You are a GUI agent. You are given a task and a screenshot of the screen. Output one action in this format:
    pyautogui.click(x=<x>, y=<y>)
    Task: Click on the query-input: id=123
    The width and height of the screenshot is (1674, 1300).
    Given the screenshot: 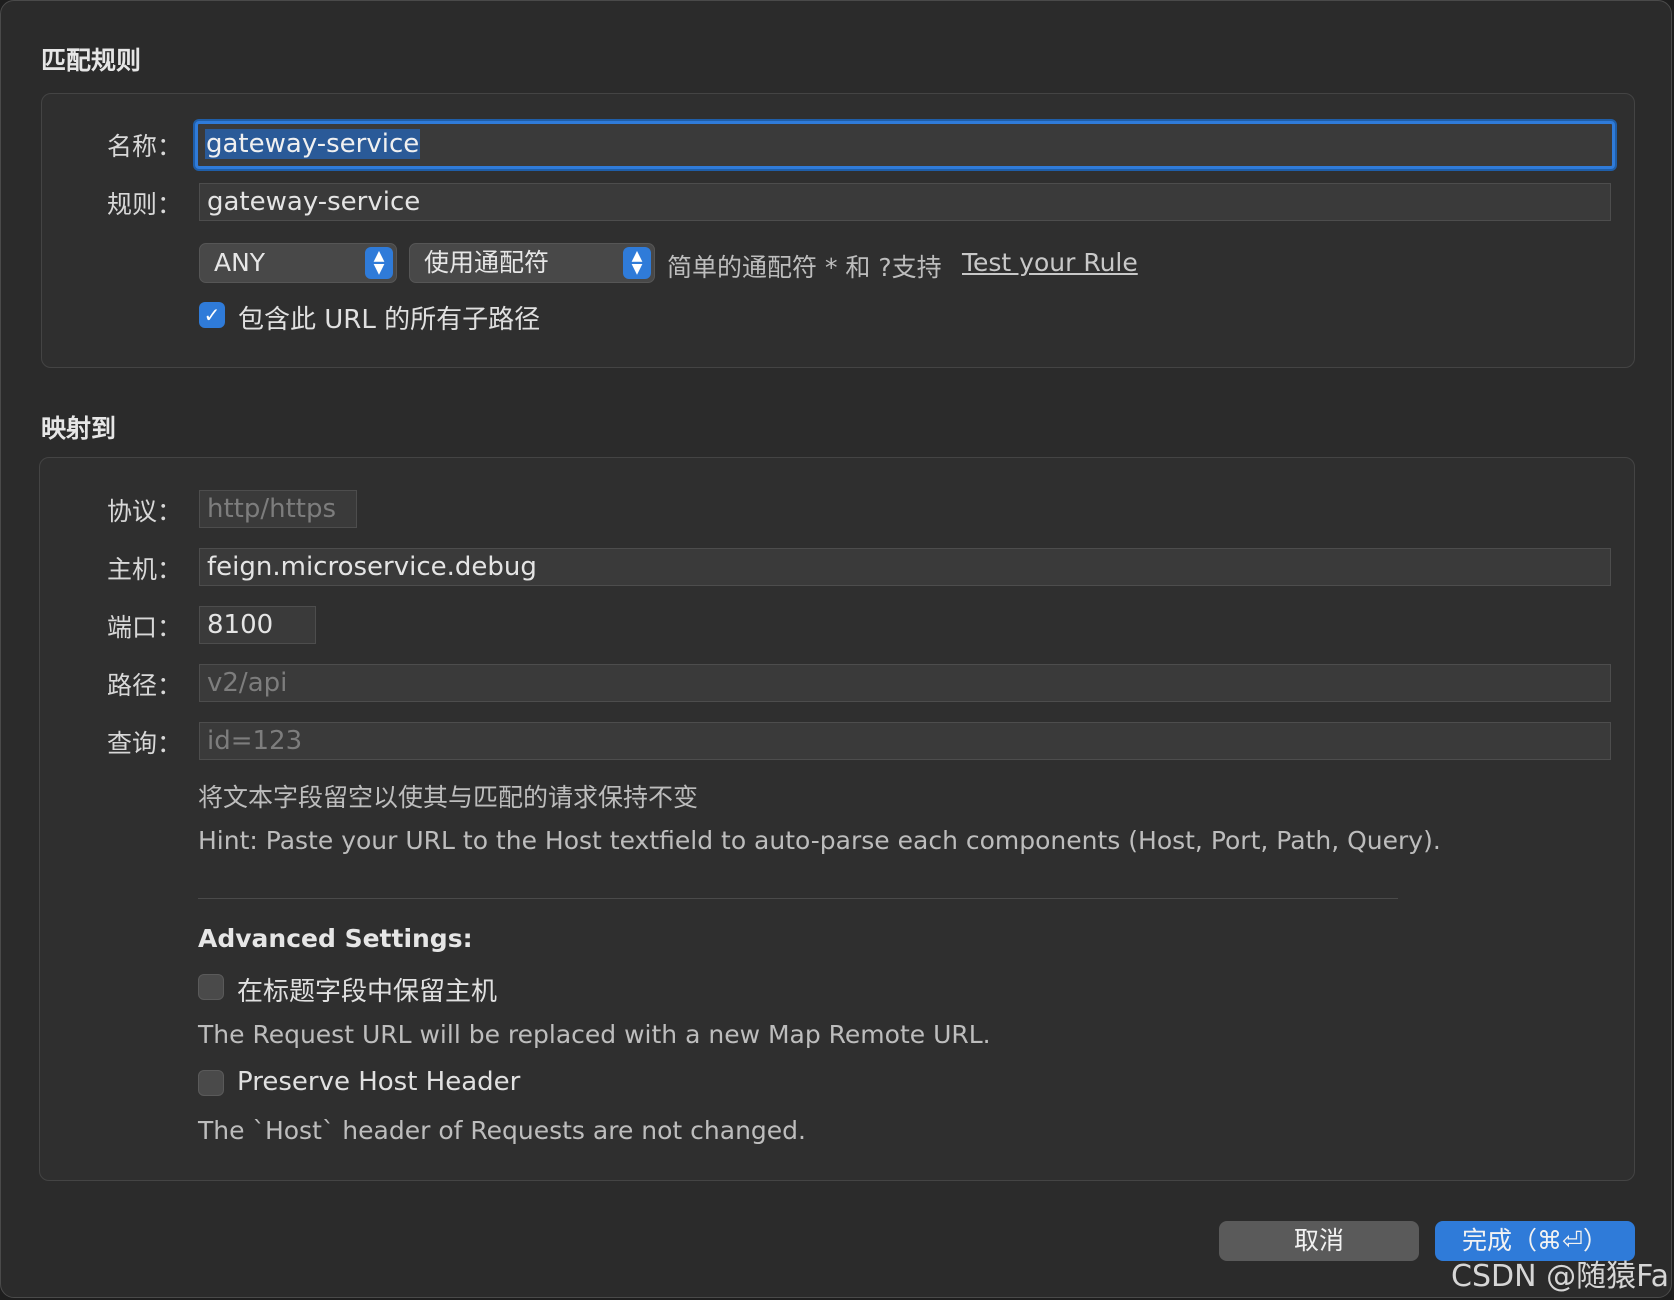 What is the action you would take?
    pyautogui.click(x=905, y=741)
    